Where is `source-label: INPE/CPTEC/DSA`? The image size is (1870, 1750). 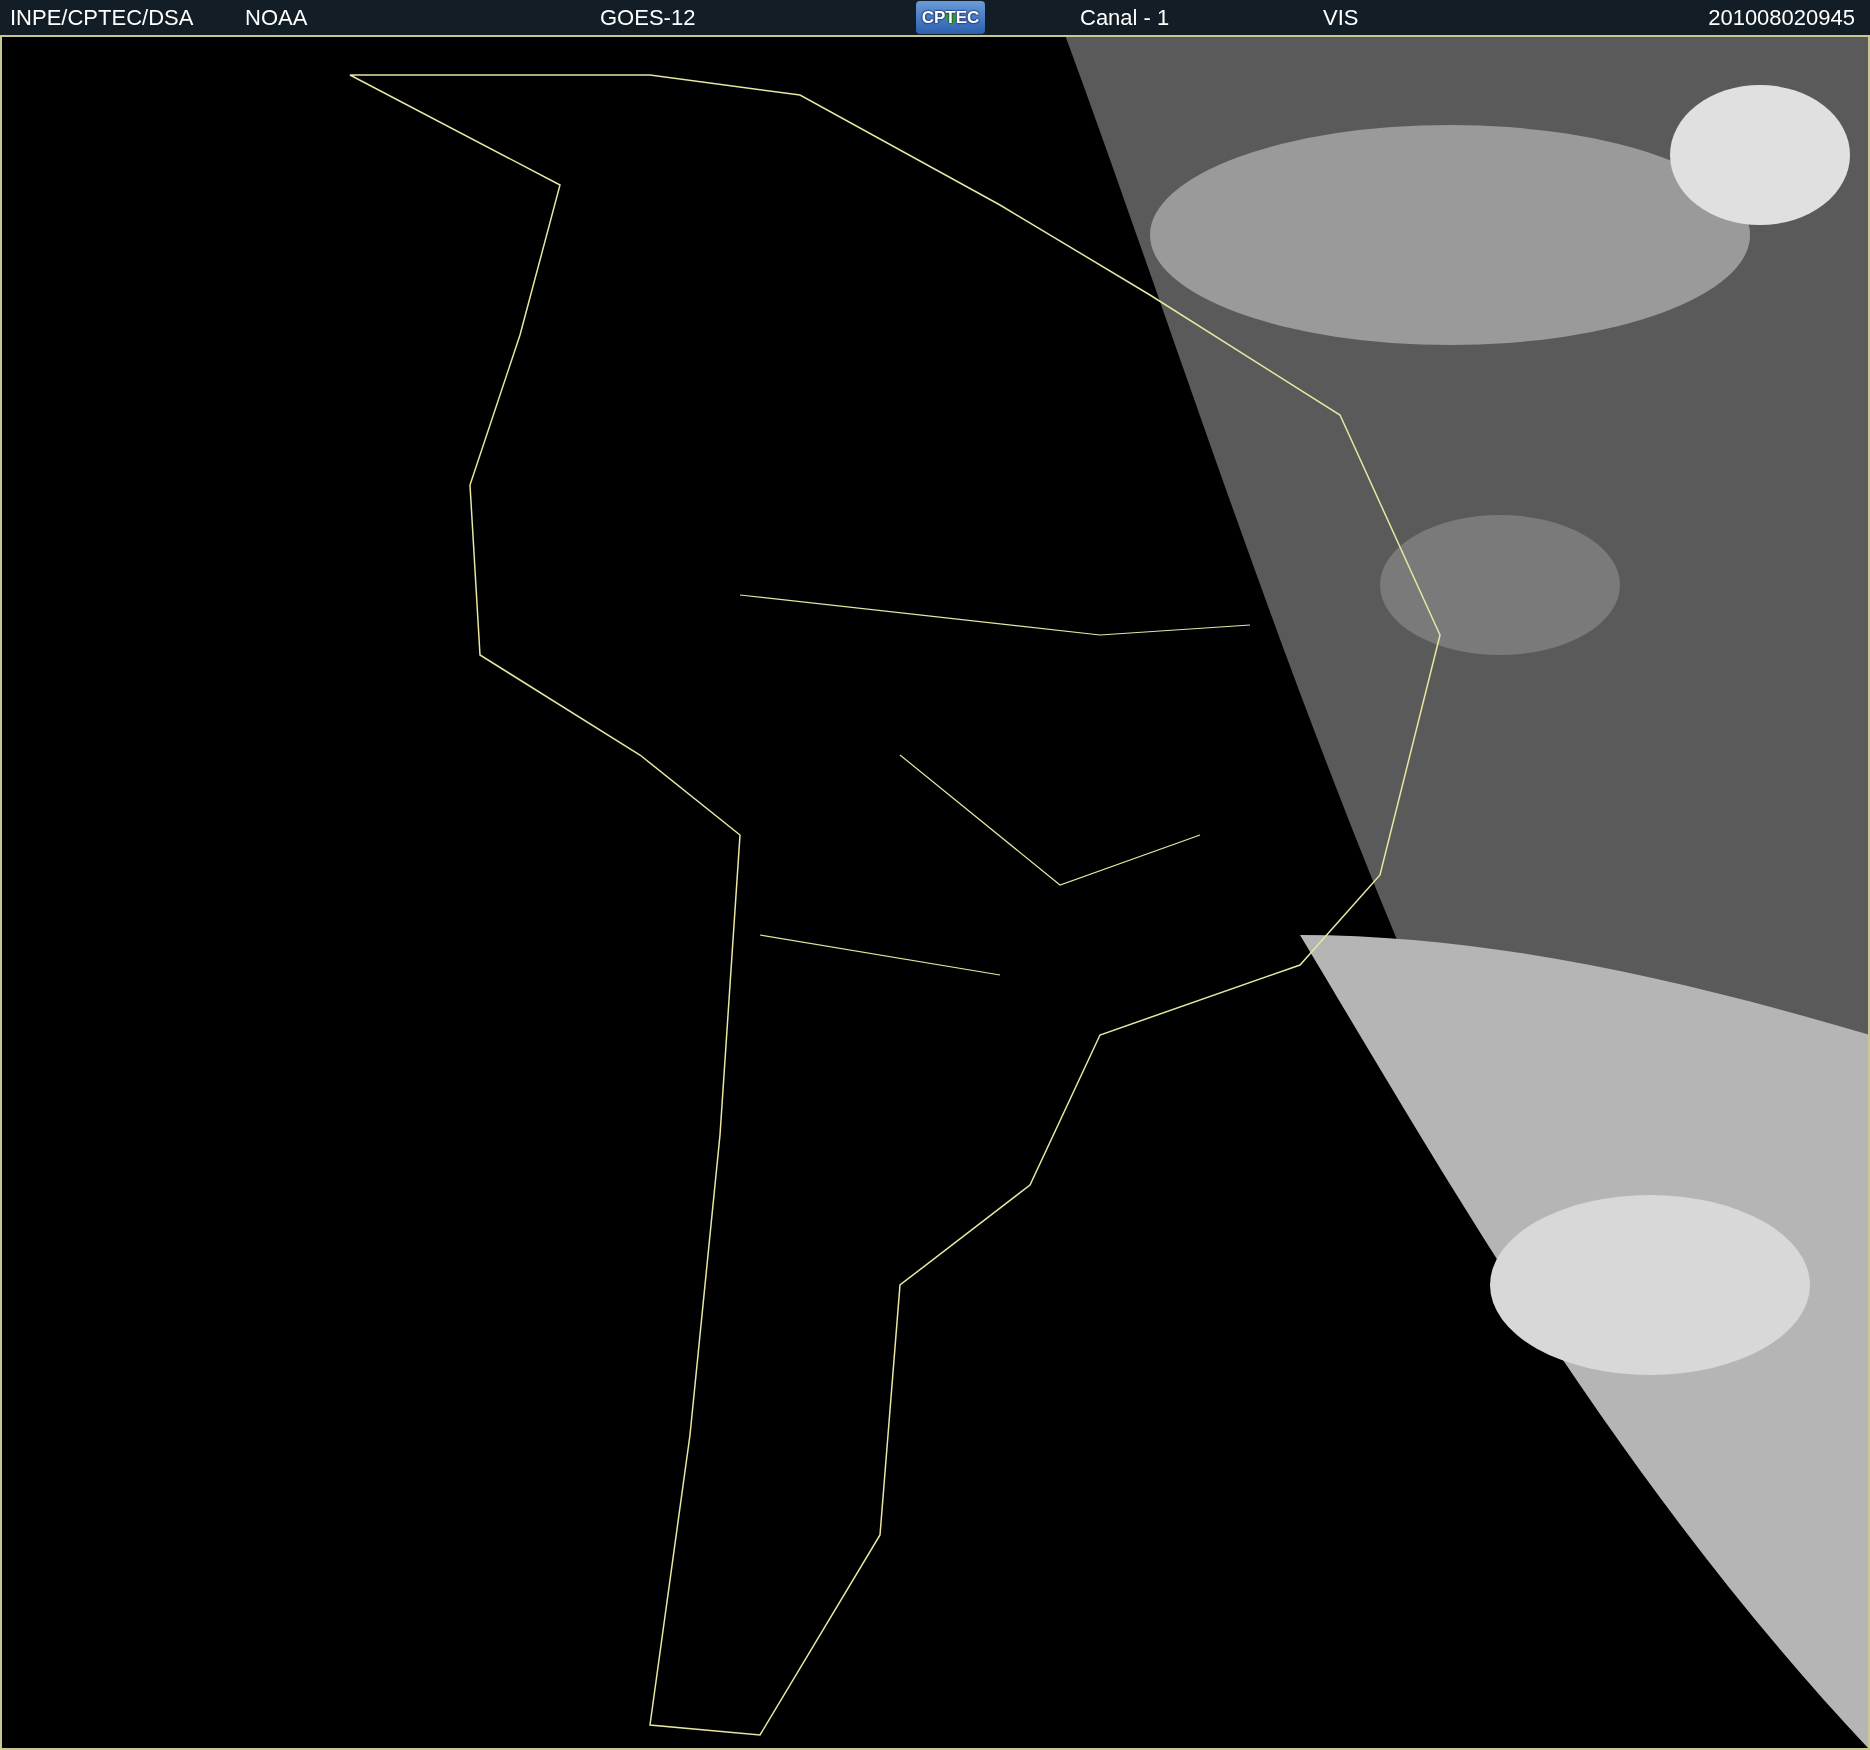 source-label: INPE/CPTEC/DSA is located at coordinates (102, 17).